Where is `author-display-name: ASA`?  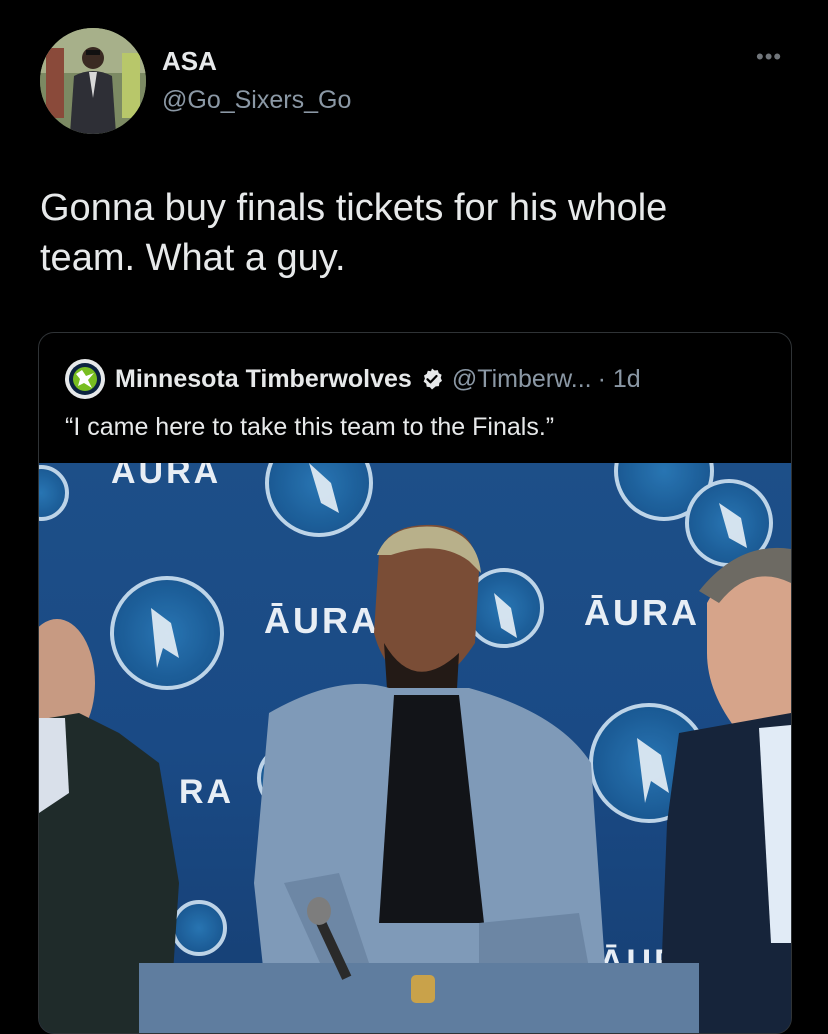 author-display-name: ASA is located at coordinates (189, 61).